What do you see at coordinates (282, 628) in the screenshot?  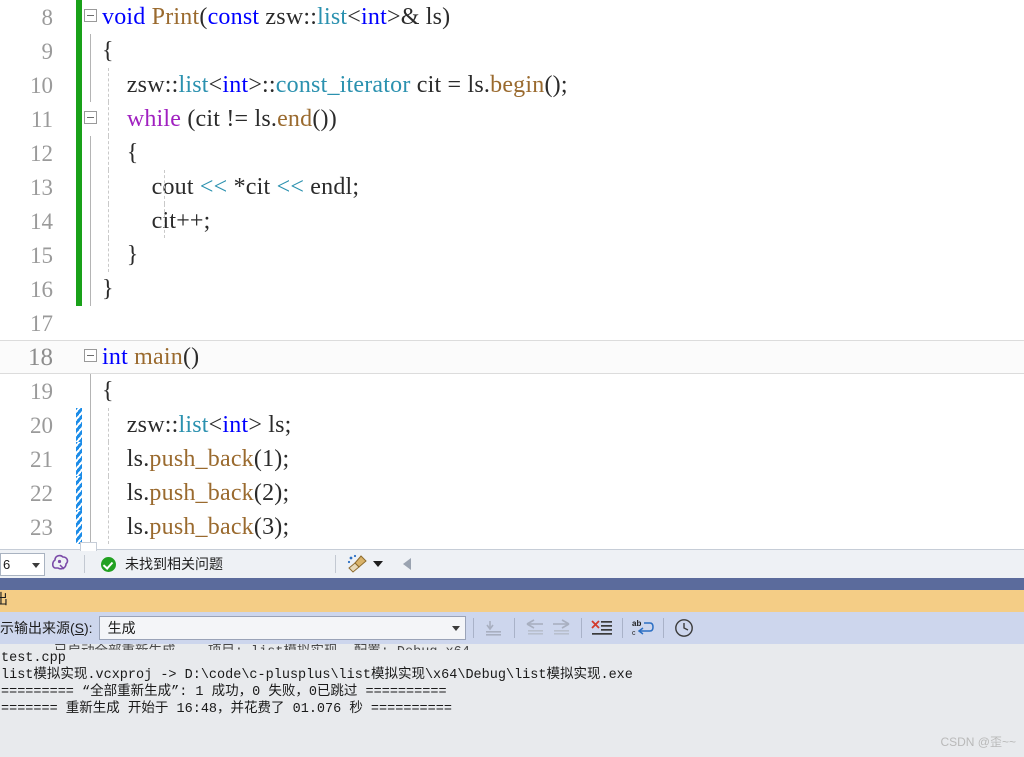 I see `output-source-select: 生成` at bounding box center [282, 628].